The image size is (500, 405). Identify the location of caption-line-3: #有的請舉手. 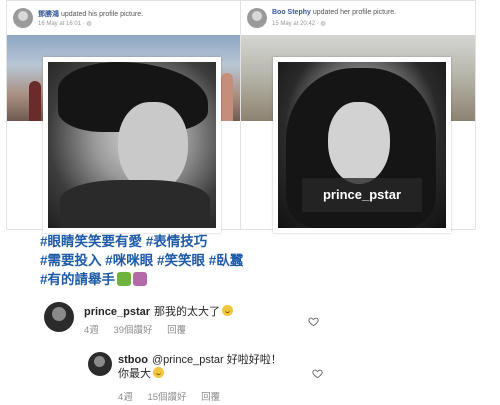
(190, 279).